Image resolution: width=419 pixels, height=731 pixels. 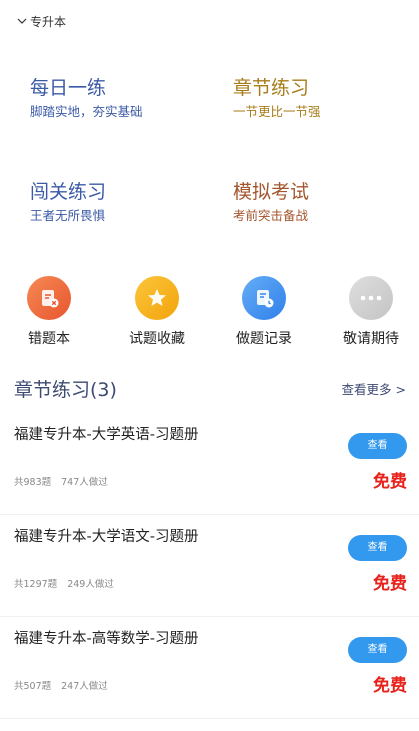 I want to click on done-count: 247人做过, so click(x=84, y=686).